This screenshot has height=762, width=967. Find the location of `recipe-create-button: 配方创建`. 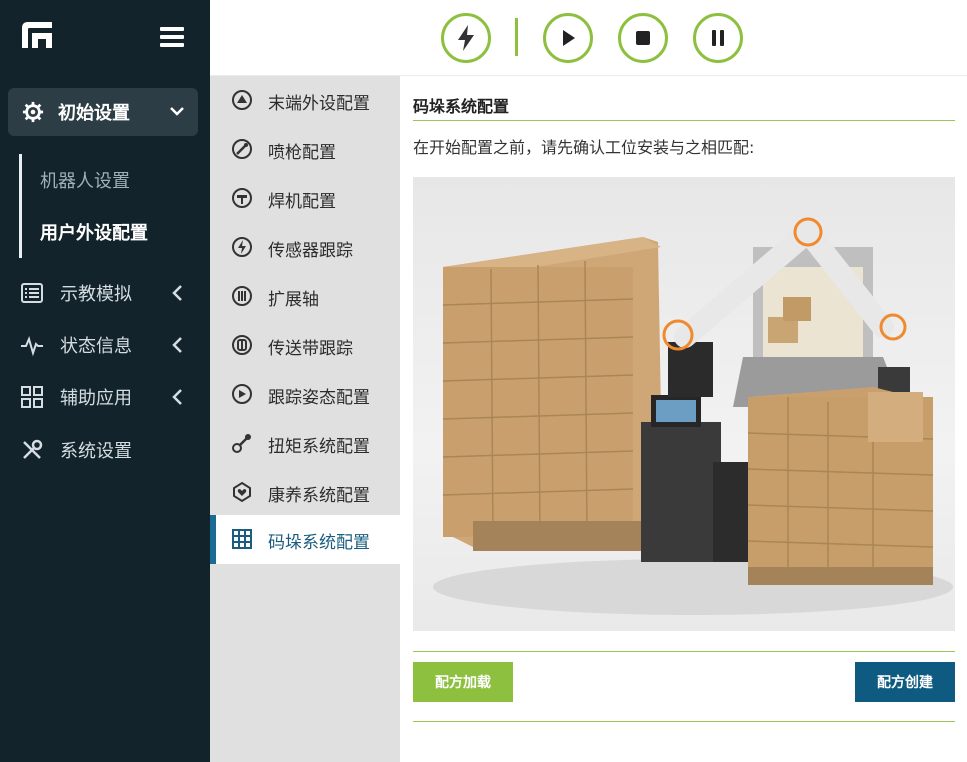

recipe-create-button: 配方创建 is located at coordinates (905, 682).